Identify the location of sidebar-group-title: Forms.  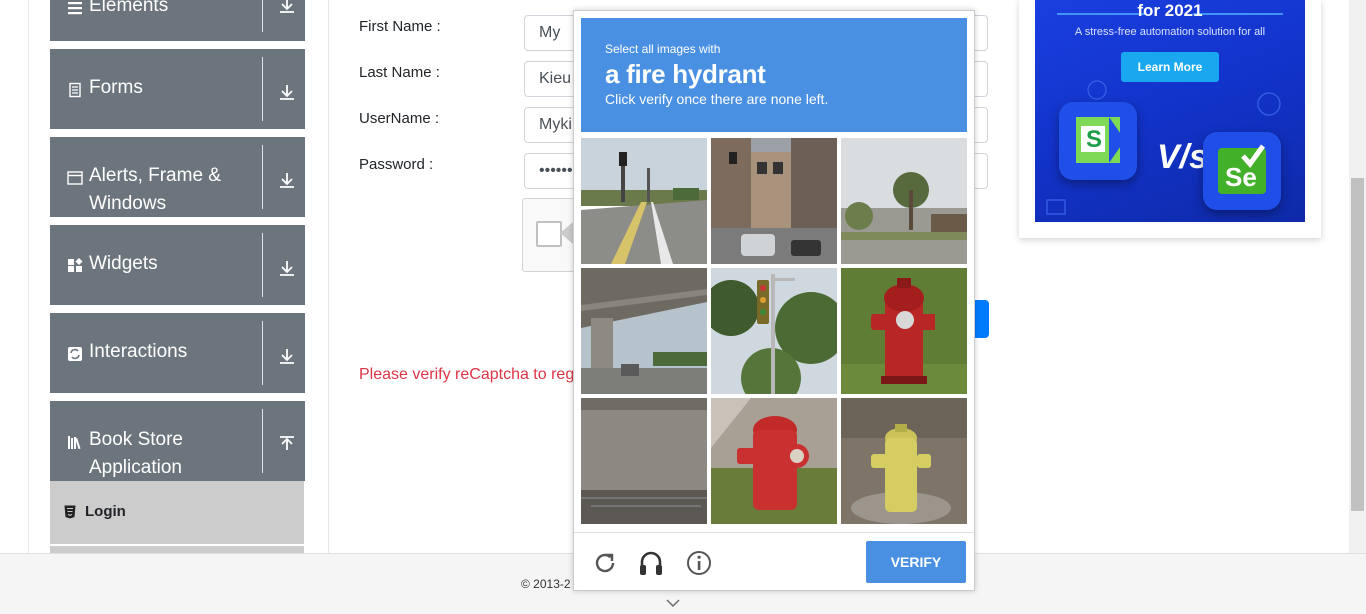
(116, 87).